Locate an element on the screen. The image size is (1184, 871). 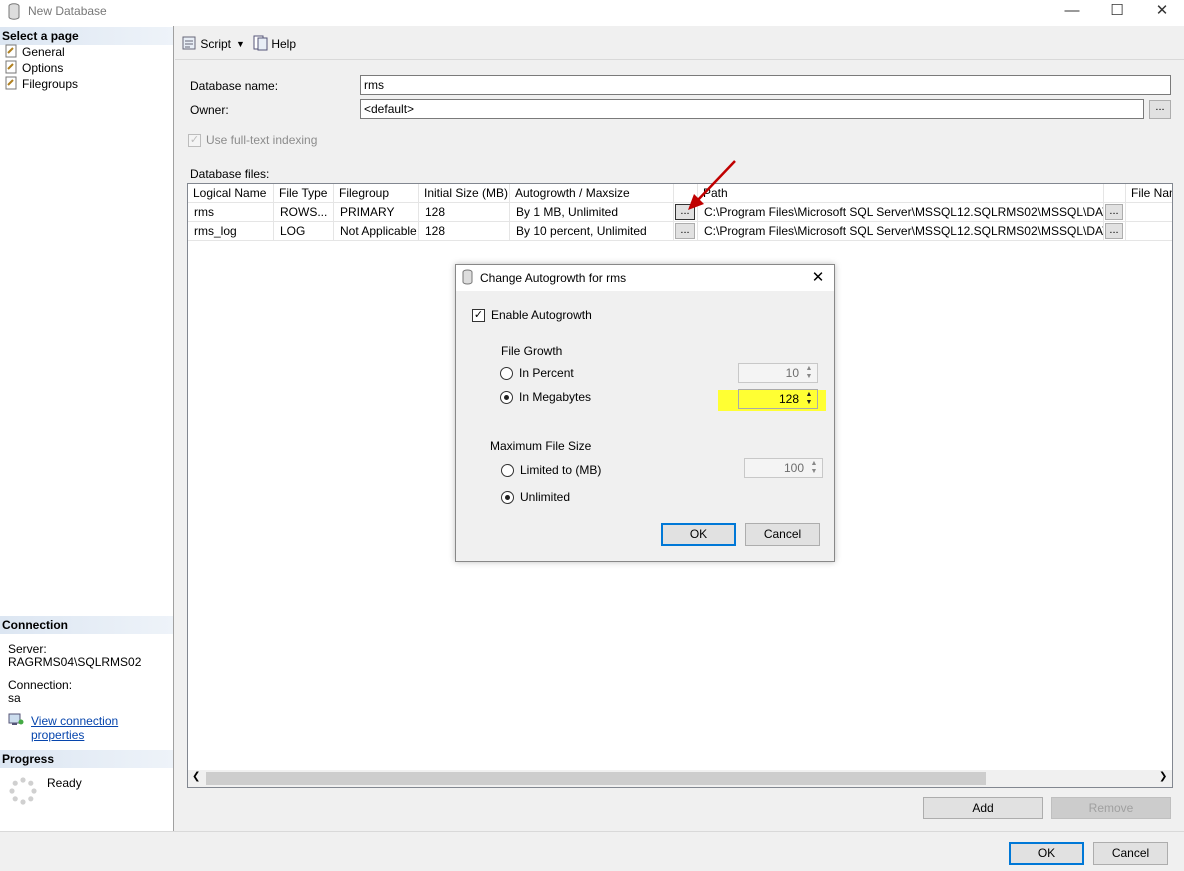
ok-button: OK is located at coordinates (1046, 853).